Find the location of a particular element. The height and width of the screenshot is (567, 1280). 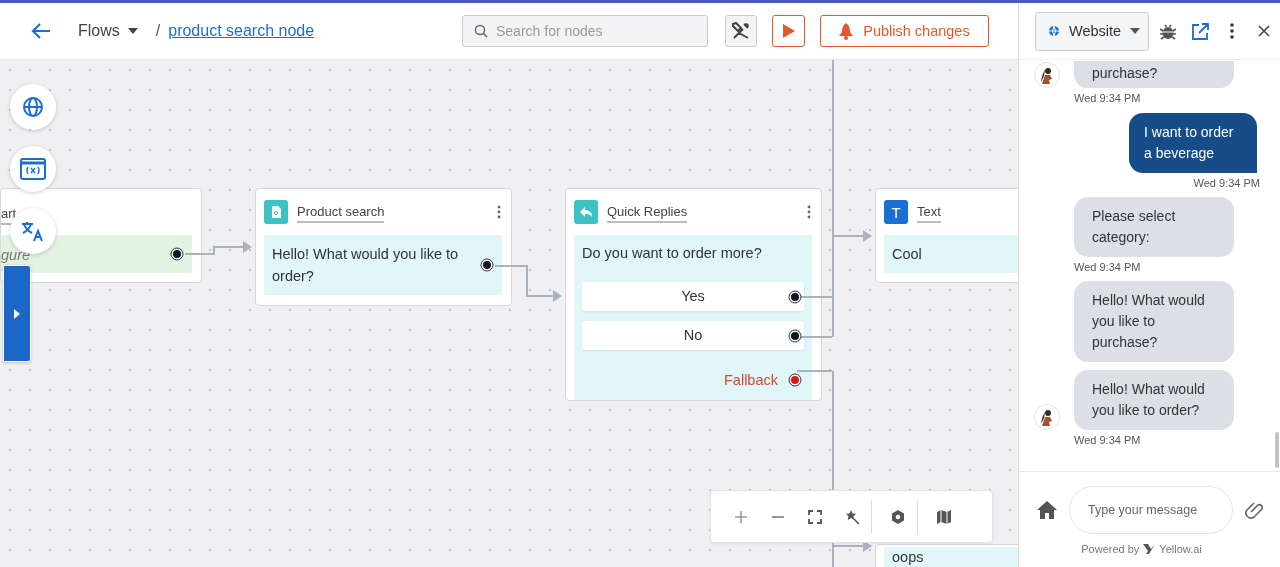

powered-by-text: Powered by is located at coordinates (1110, 549).